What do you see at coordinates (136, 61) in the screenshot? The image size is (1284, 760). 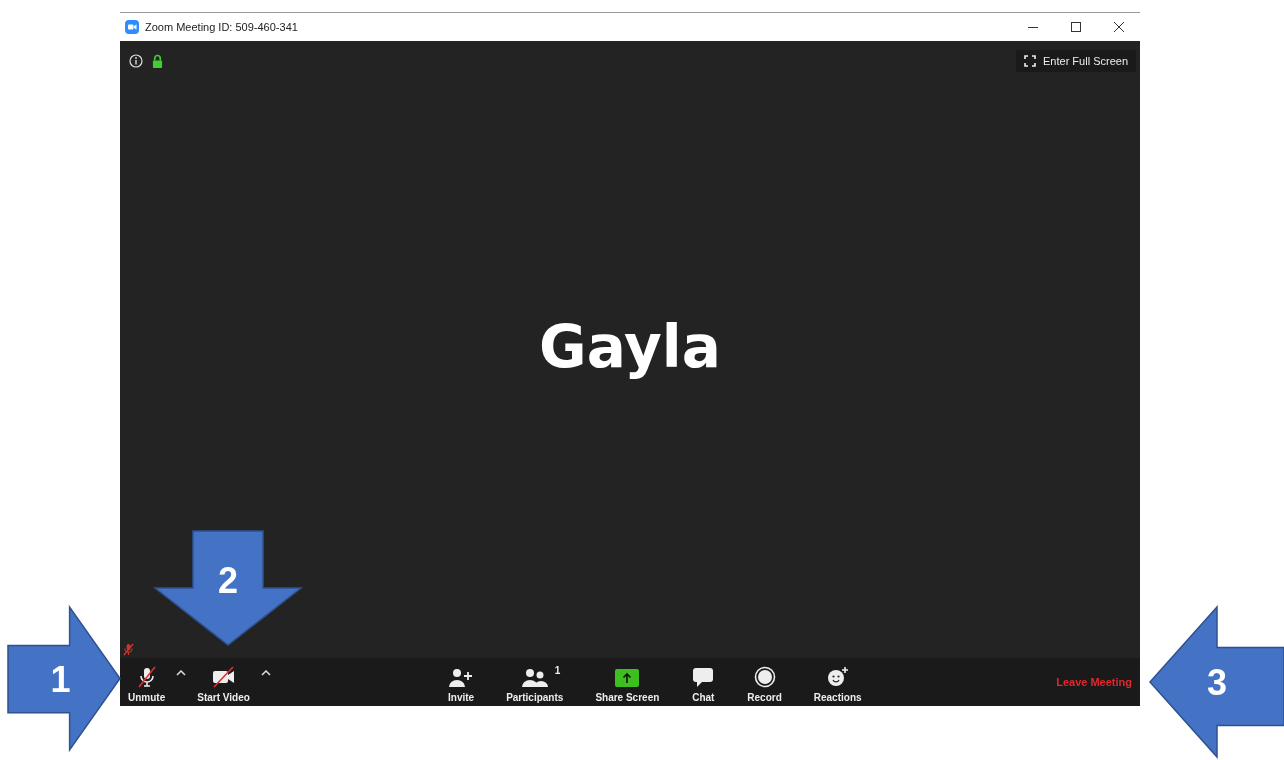 I see `info-icon` at bounding box center [136, 61].